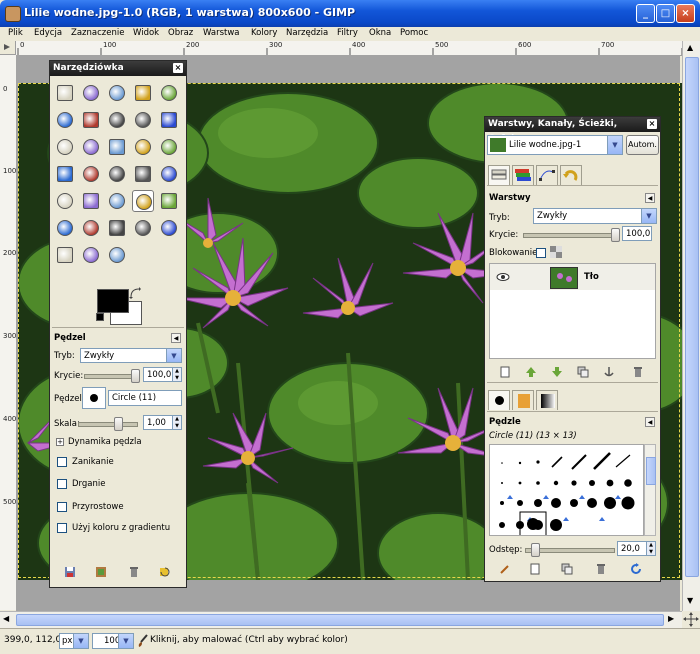 The height and width of the screenshot is (654, 700). I want to click on layer-opacity-slider-handle, so click(615, 235).